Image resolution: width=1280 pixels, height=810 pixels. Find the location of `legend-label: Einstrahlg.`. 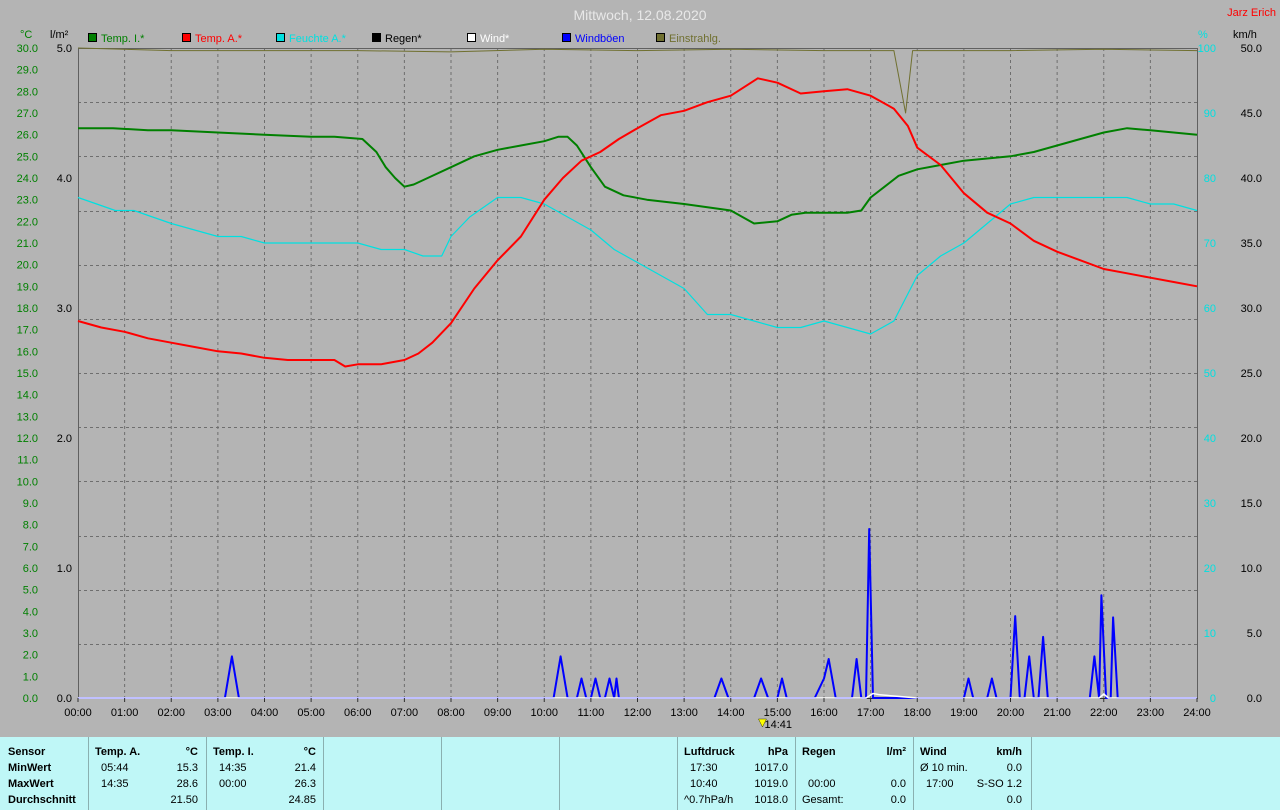

legend-label: Einstrahlg. is located at coordinates (695, 39).